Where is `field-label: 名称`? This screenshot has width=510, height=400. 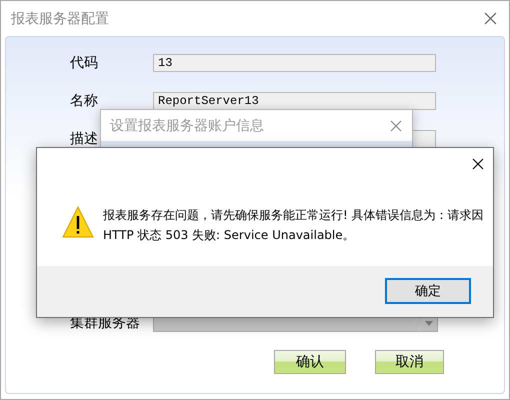 field-label: 名称 is located at coordinates (84, 101).